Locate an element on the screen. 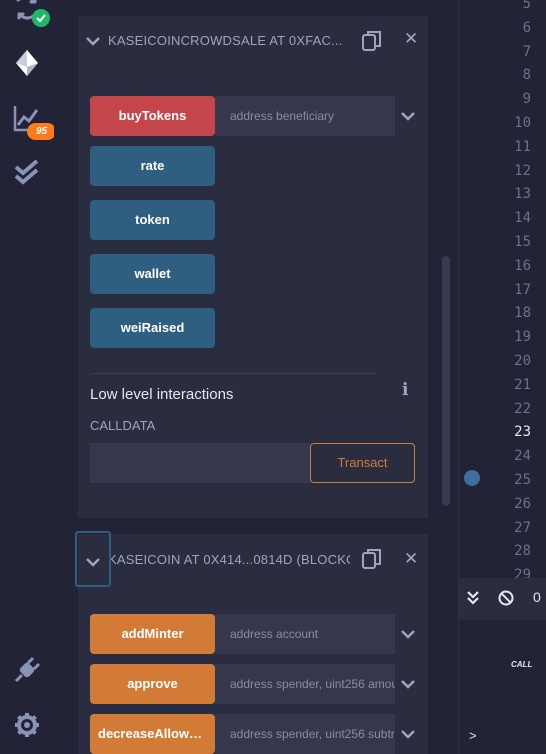 Image resolution: width=546 pixels, height=754 pixels. unit-test-icon is located at coordinates (27, 172).